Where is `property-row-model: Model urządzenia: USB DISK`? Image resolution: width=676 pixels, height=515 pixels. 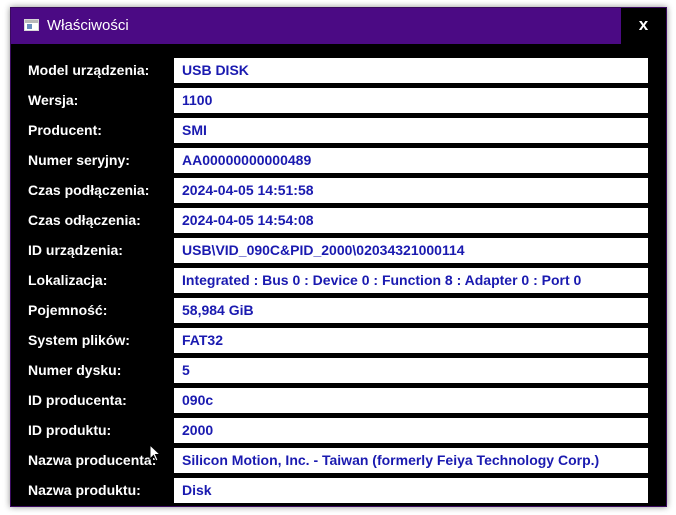
property-row-model: Model urządzenia: USB DISK is located at coordinates (338, 71).